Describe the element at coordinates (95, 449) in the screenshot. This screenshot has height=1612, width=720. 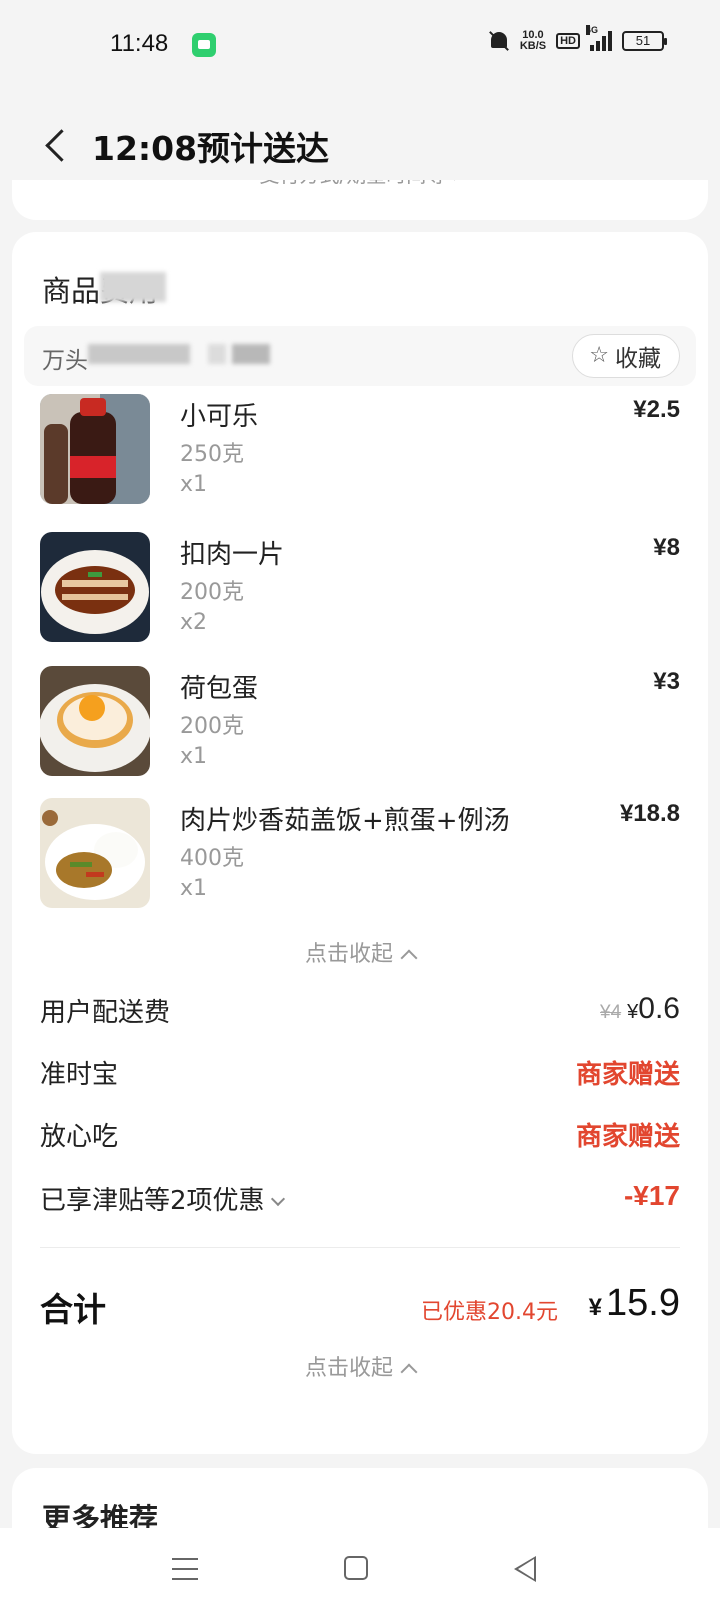
I see `product-image-cola` at that location.